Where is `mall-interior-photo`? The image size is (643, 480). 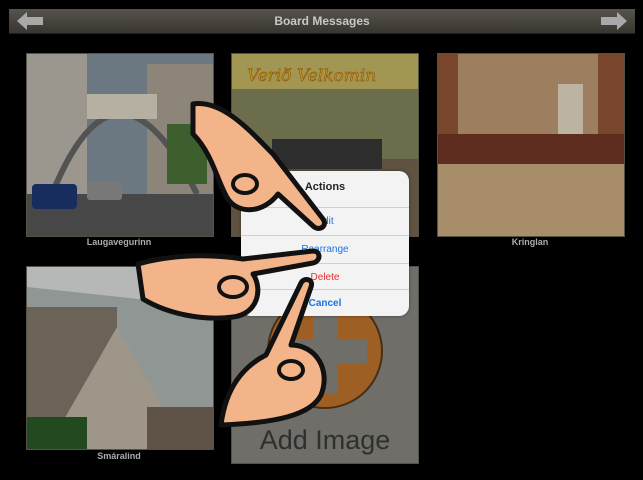
mall-interior-photo is located at coordinates (531, 145).